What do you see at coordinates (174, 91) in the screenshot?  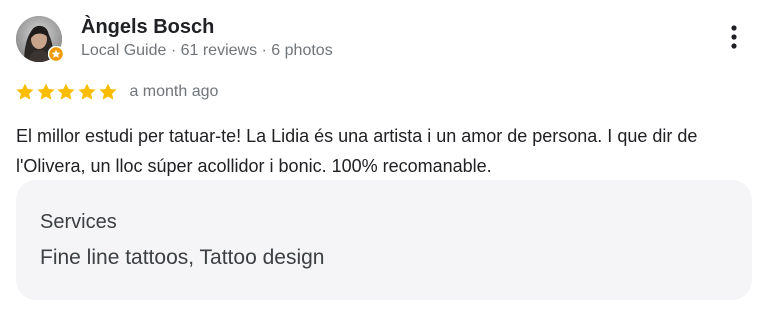 I see `review-time: a month ago` at bounding box center [174, 91].